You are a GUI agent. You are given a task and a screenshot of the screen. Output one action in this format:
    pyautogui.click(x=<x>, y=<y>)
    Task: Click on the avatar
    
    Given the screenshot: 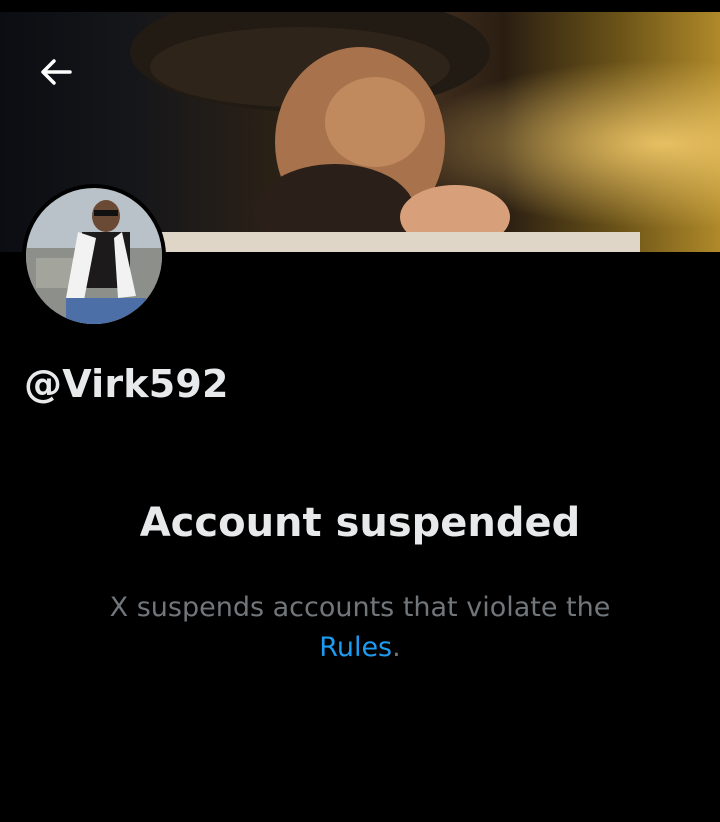 What is the action you would take?
    pyautogui.click(x=94, y=256)
    